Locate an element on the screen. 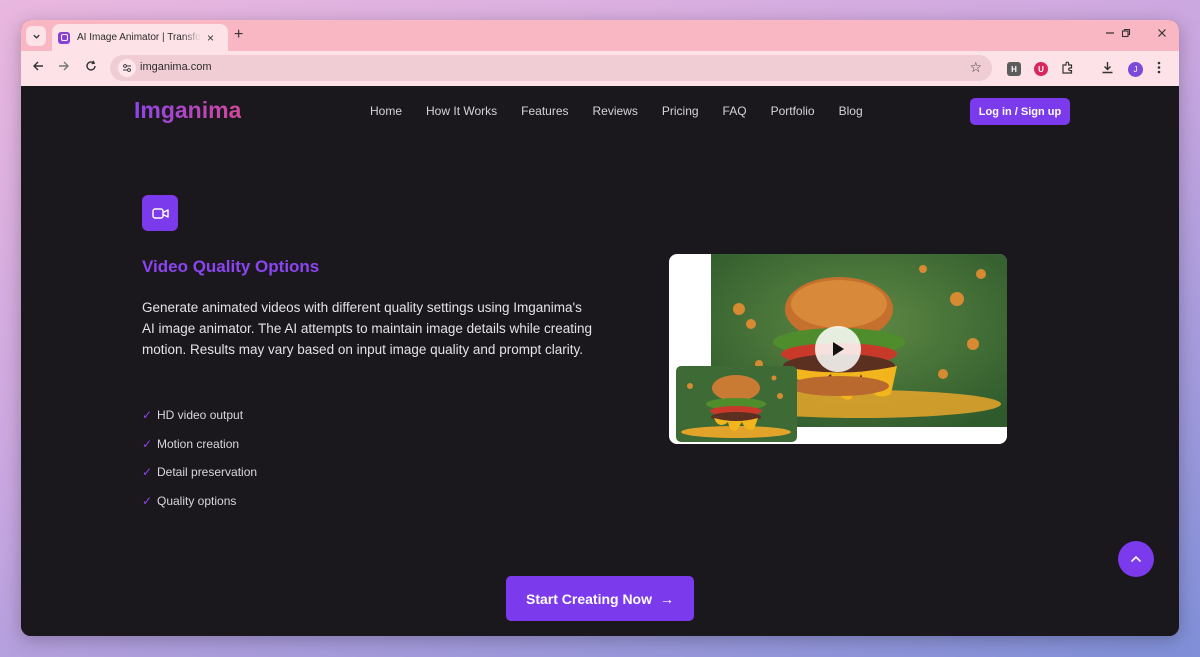 This screenshot has height=657, width=1200. address-bar: imganima.com ☆ is located at coordinates (551, 68).